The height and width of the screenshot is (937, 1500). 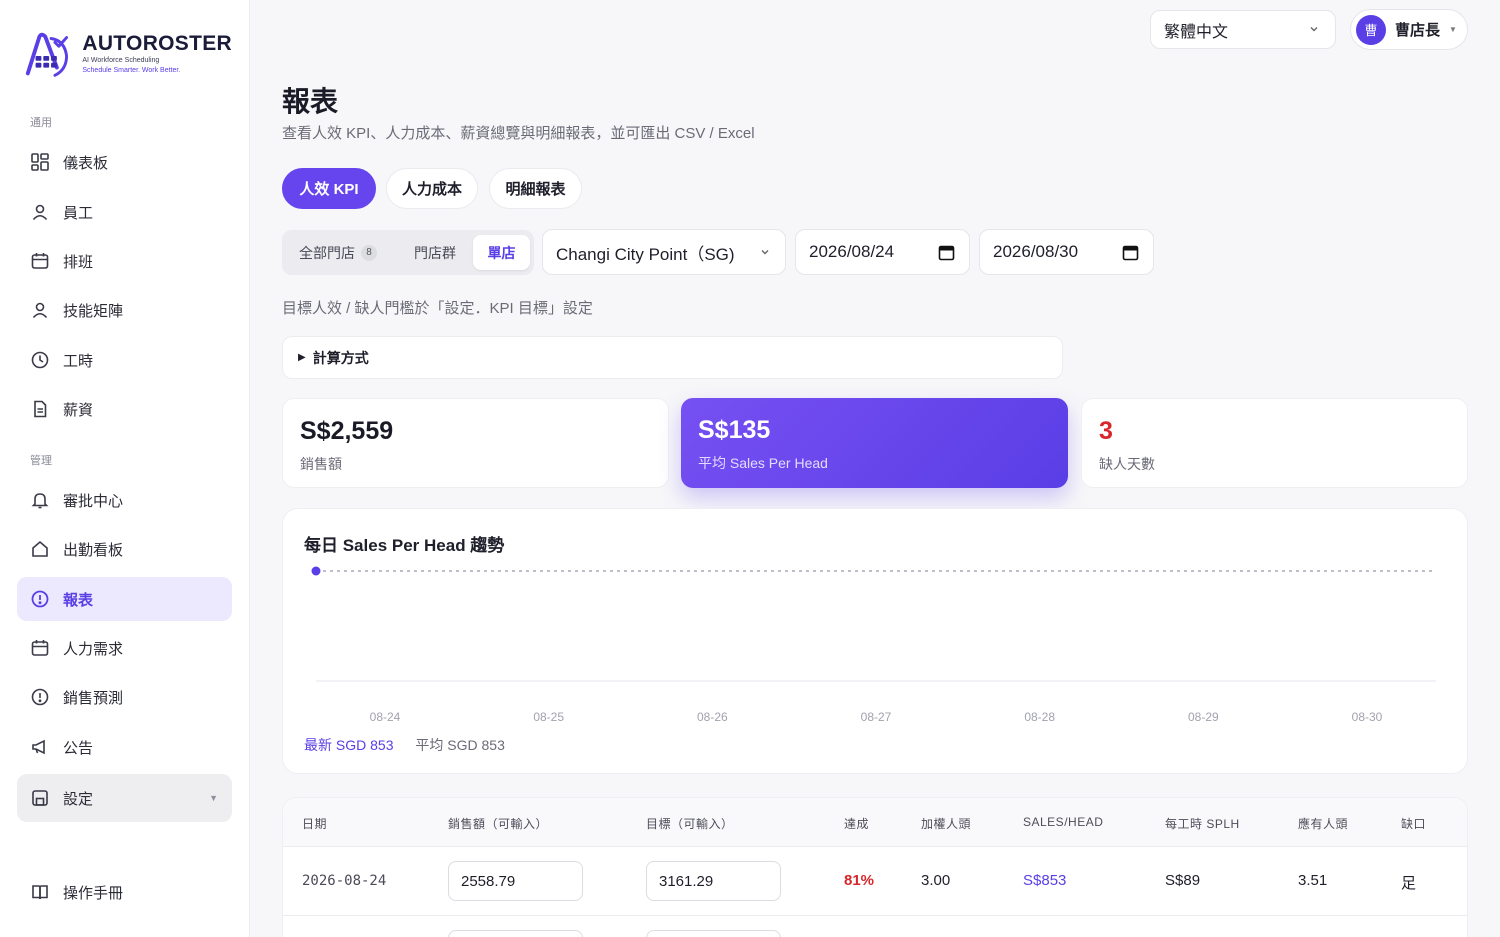 I want to click on user-menu: 曹 曹店長 ▼, so click(x=1409, y=29).